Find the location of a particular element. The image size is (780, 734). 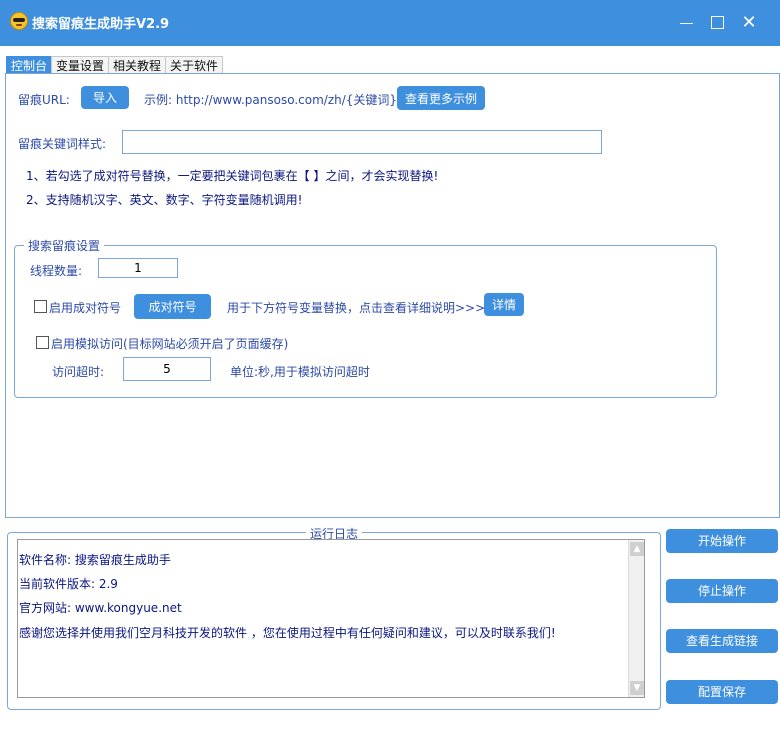

minimize-icon is located at coordinates (686, 23).